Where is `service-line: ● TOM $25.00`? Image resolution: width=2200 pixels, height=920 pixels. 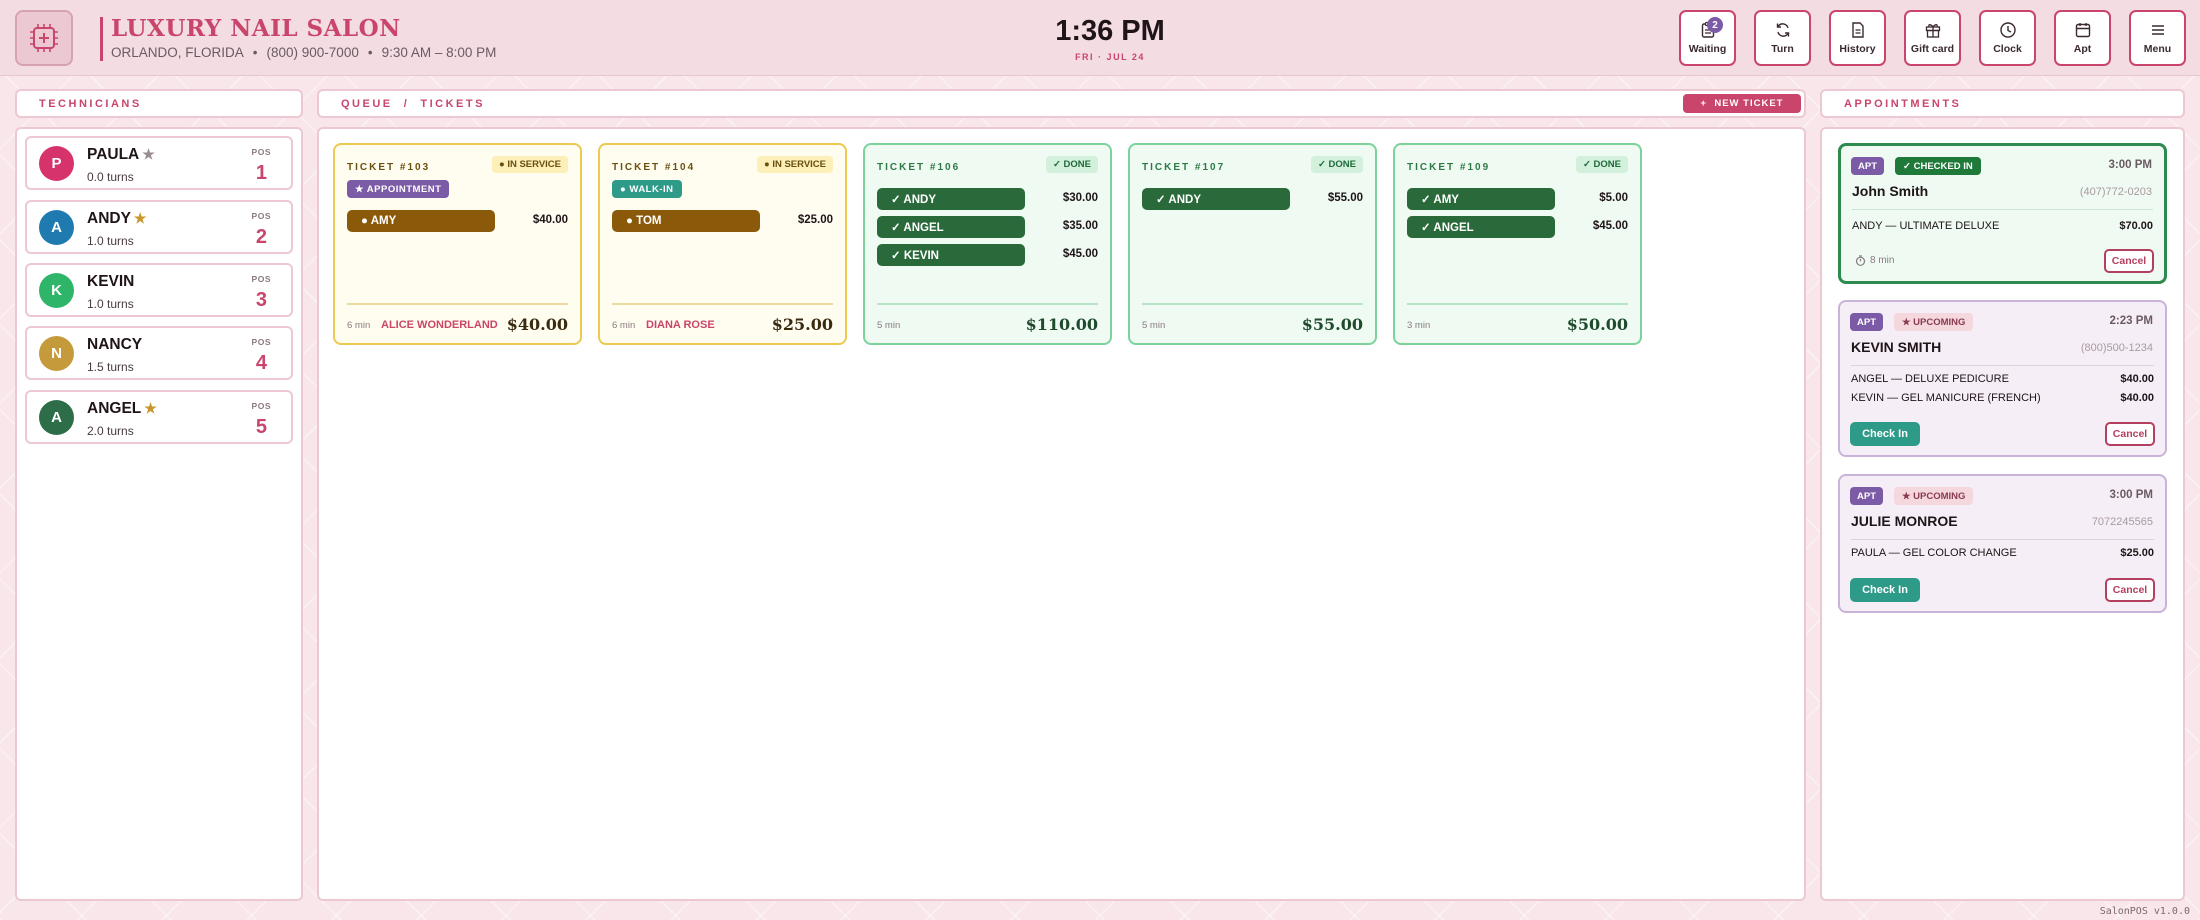
service-line: ● TOM $25.00 is located at coordinates (722, 221).